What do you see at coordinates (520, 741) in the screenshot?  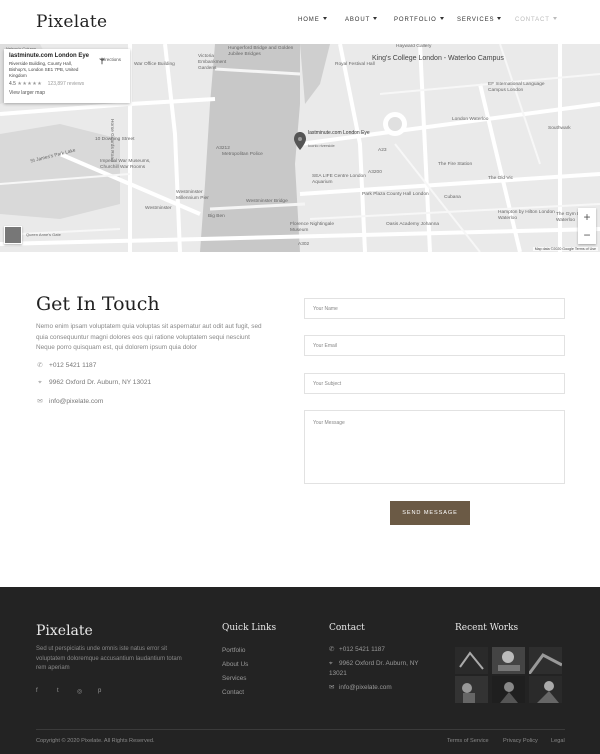 I see `privacy-link: Privacy Policy` at bounding box center [520, 741].